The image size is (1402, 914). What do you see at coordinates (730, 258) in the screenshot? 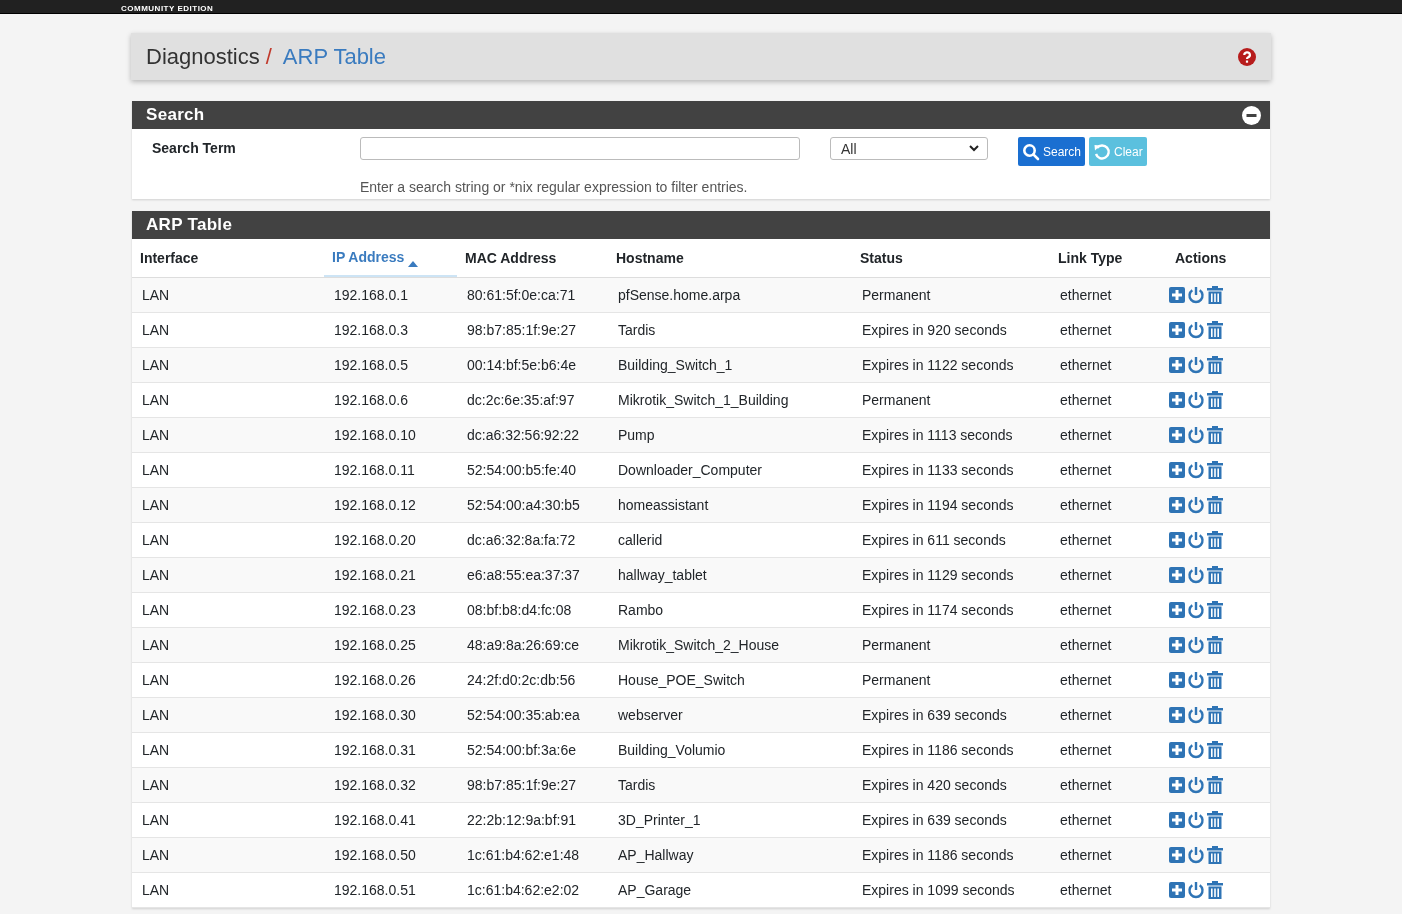
I see `column-header: Hostname` at bounding box center [730, 258].